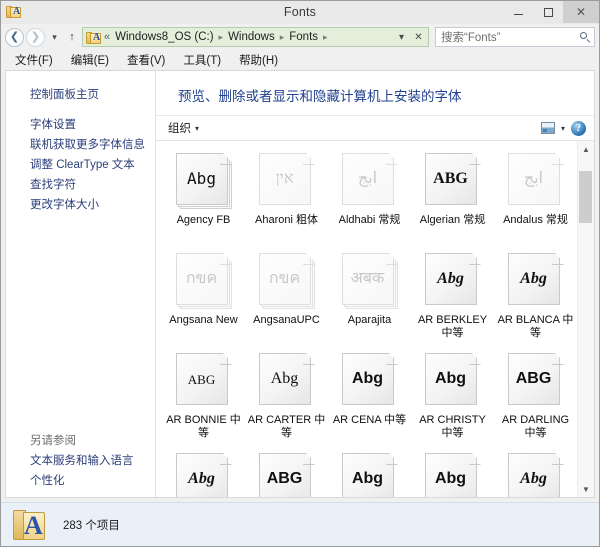 The image size is (600, 547). Describe the element at coordinates (515, 37) in the screenshot. I see `search-input: 搜索“Fonts”` at that location.